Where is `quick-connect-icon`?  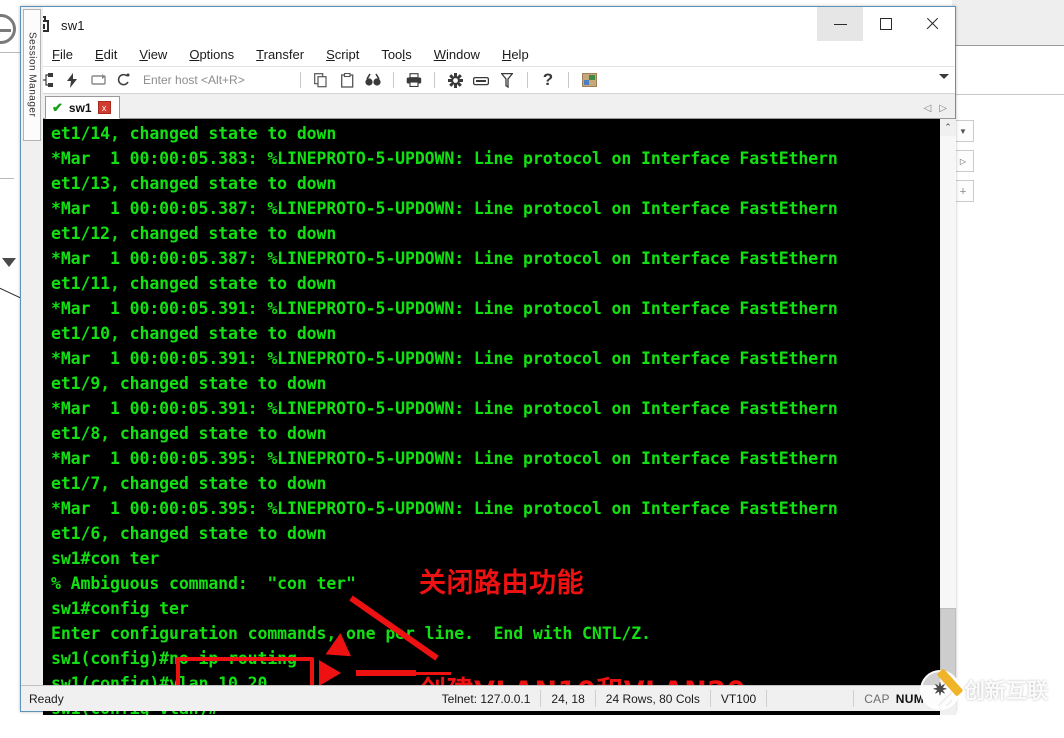 quick-connect-icon is located at coordinates (72, 80).